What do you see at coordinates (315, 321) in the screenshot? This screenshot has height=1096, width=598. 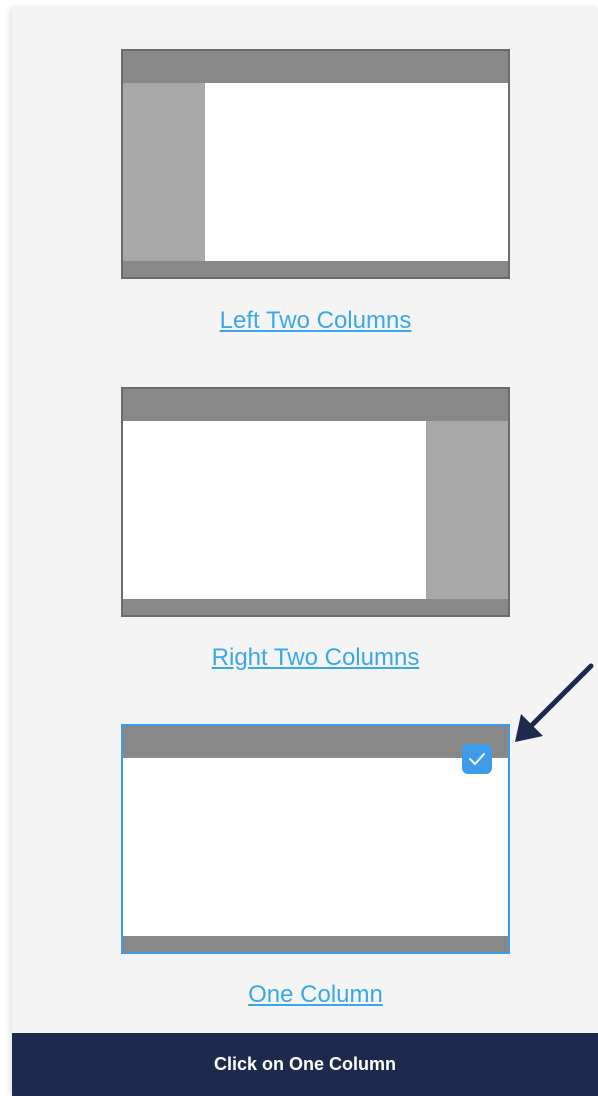 I see `layout-label-left-two-columns: Left Two Columns` at bounding box center [315, 321].